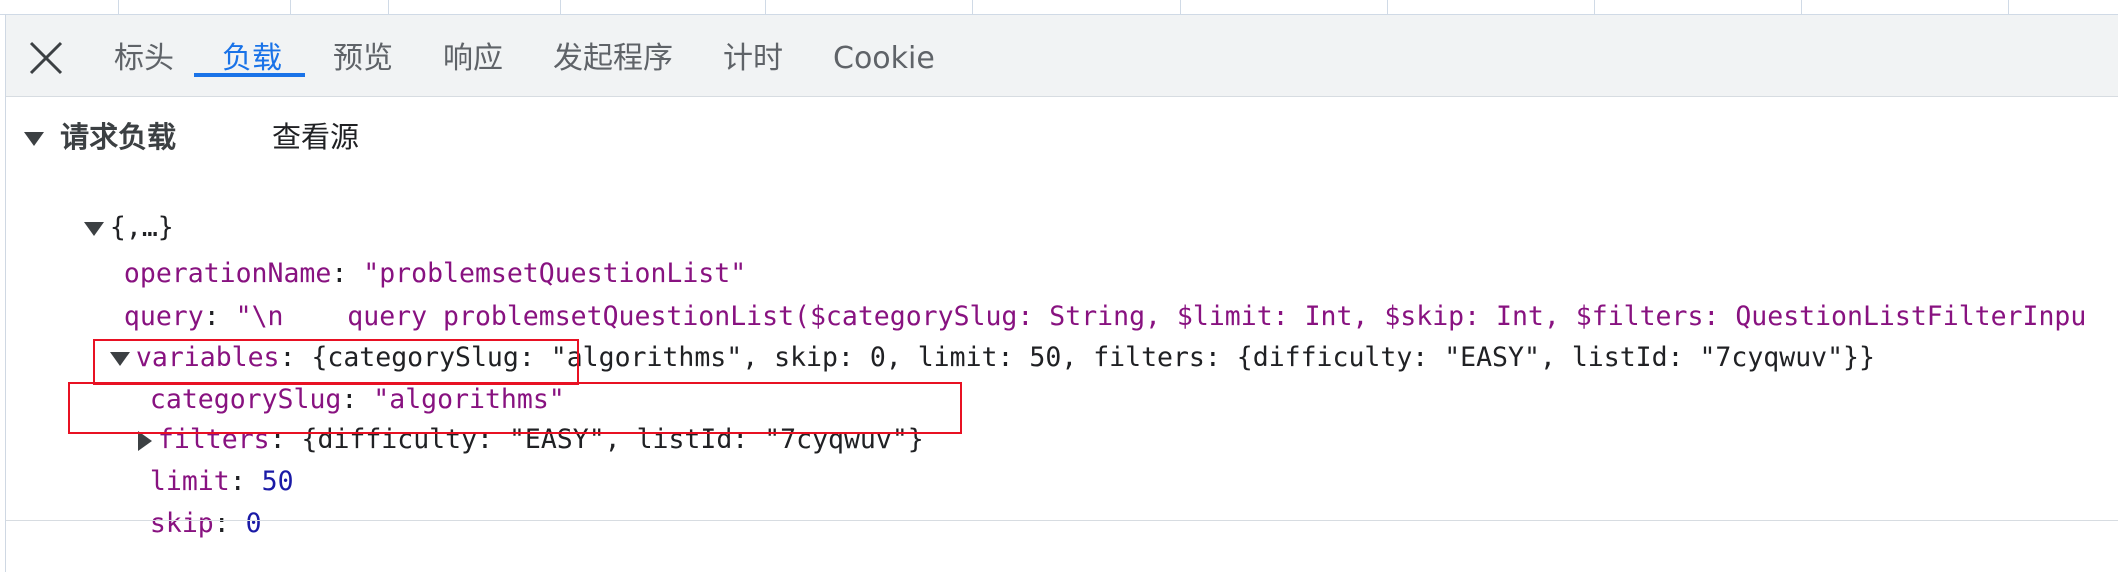 This screenshot has width=2118, height=572. Describe the element at coordinates (118, 137) in the screenshot. I see `request-payload-title: 请求负载` at that location.